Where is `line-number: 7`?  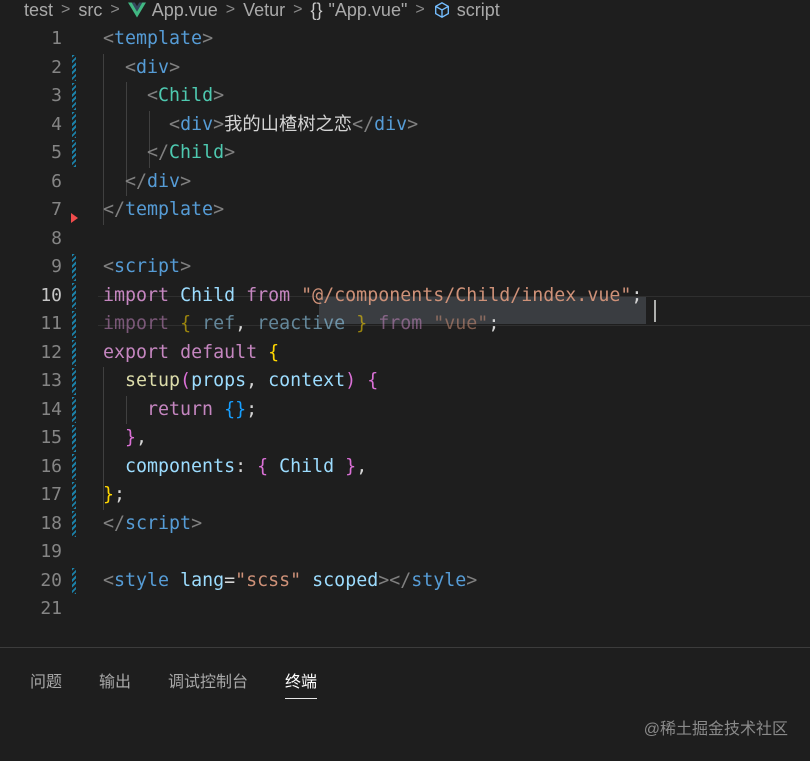 line-number: 7 is located at coordinates (56, 209).